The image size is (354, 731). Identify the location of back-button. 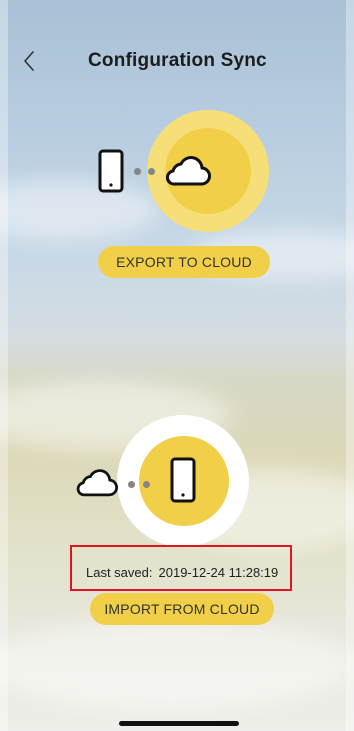
(29, 61).